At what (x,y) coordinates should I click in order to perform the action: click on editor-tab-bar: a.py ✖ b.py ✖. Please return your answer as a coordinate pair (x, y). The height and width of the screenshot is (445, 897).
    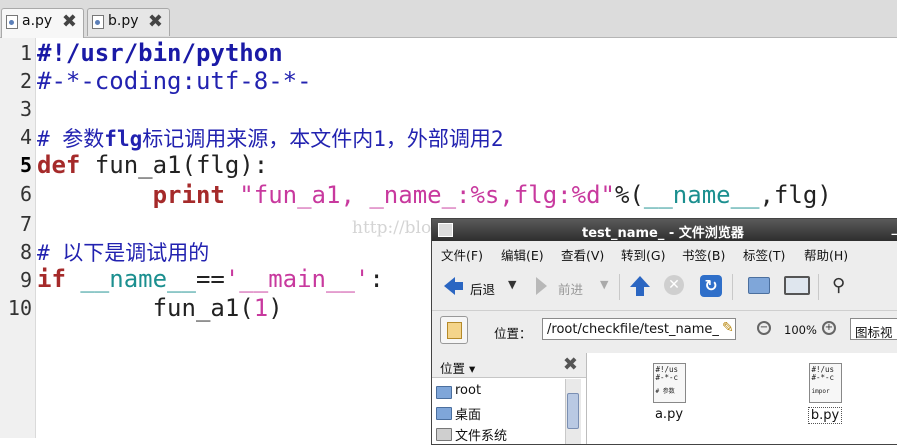
    Looking at the image, I should click on (448, 19).